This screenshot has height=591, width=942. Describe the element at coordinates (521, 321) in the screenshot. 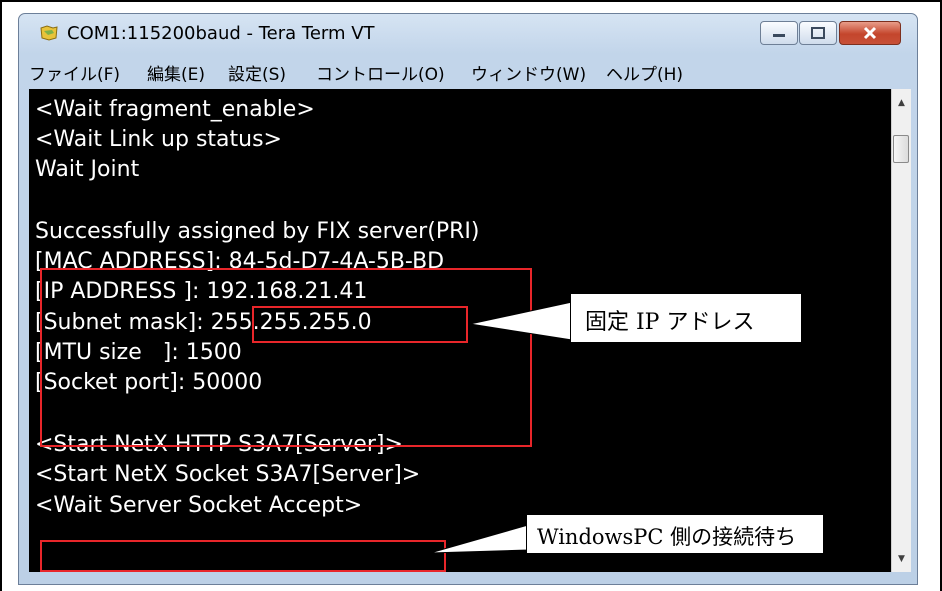

I see `ip-callout-pointer` at that location.